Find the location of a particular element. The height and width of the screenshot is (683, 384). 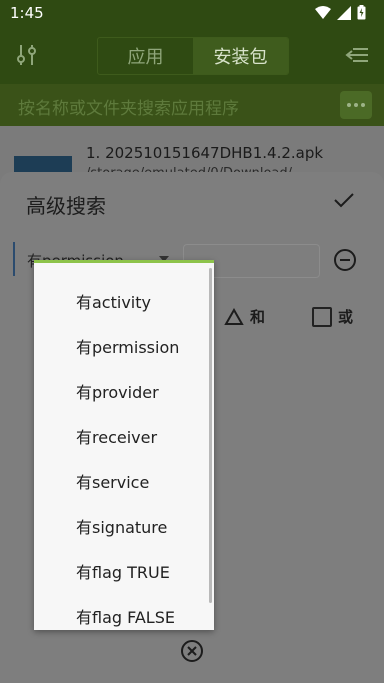

status-time: 1:45 is located at coordinates (27, 13).